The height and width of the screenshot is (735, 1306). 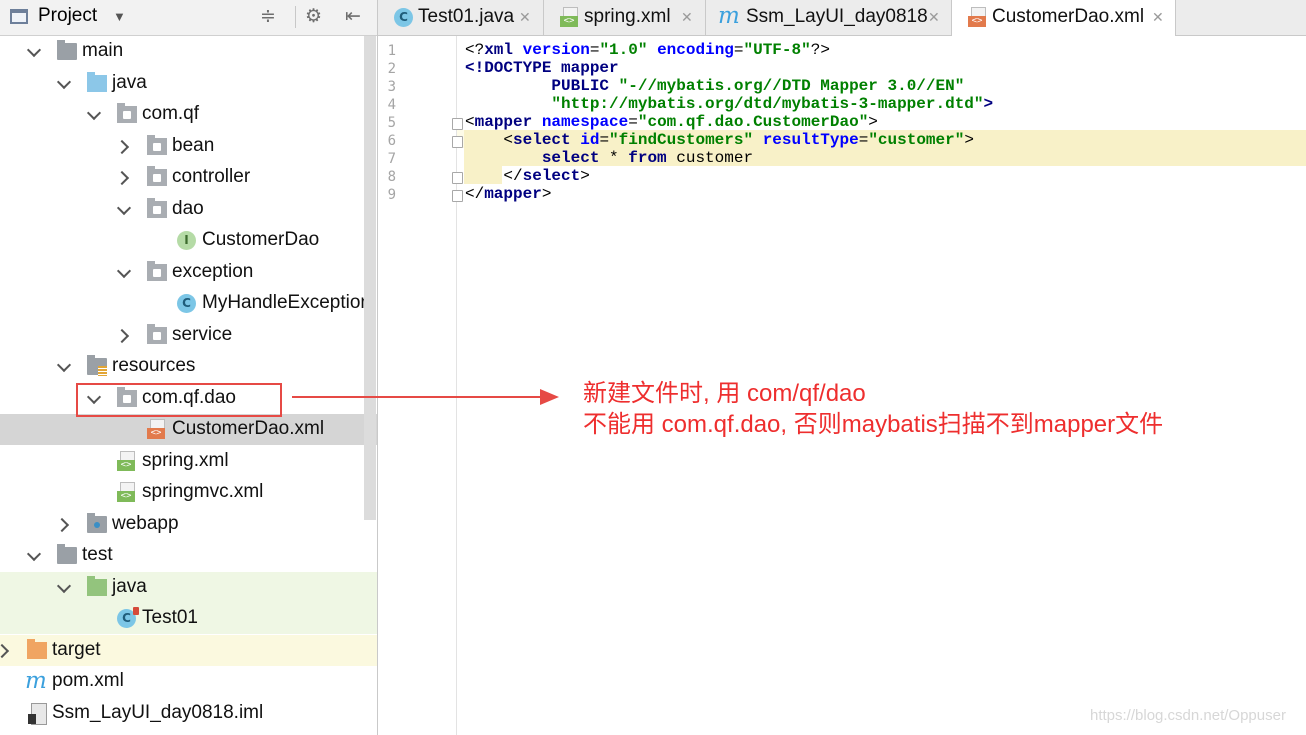 I want to click on project-scrollbar, so click(x=370, y=278).